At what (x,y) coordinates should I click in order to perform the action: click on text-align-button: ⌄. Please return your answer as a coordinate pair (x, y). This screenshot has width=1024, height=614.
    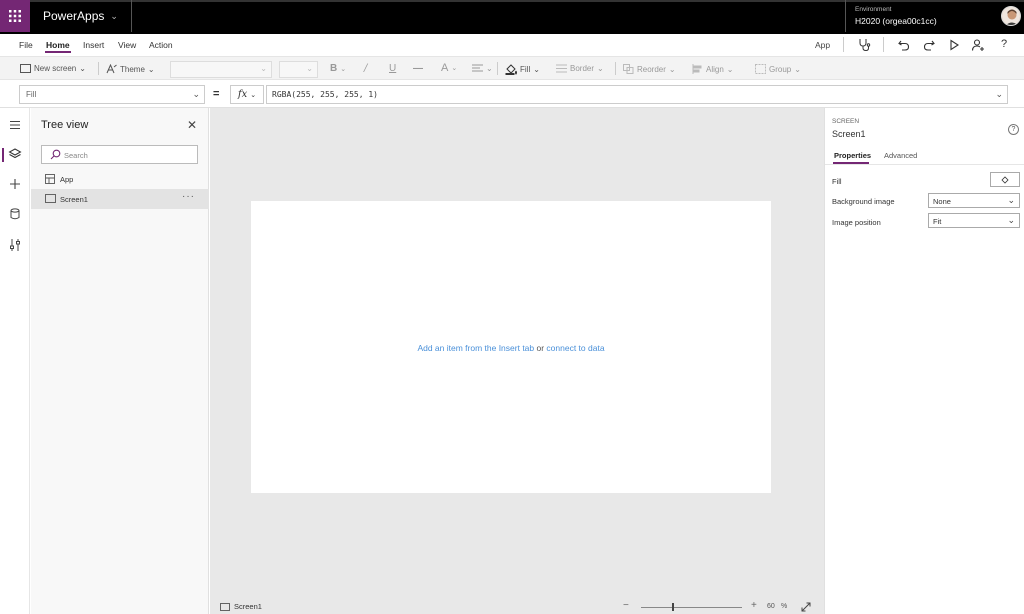
    Looking at the image, I should click on (482, 68).